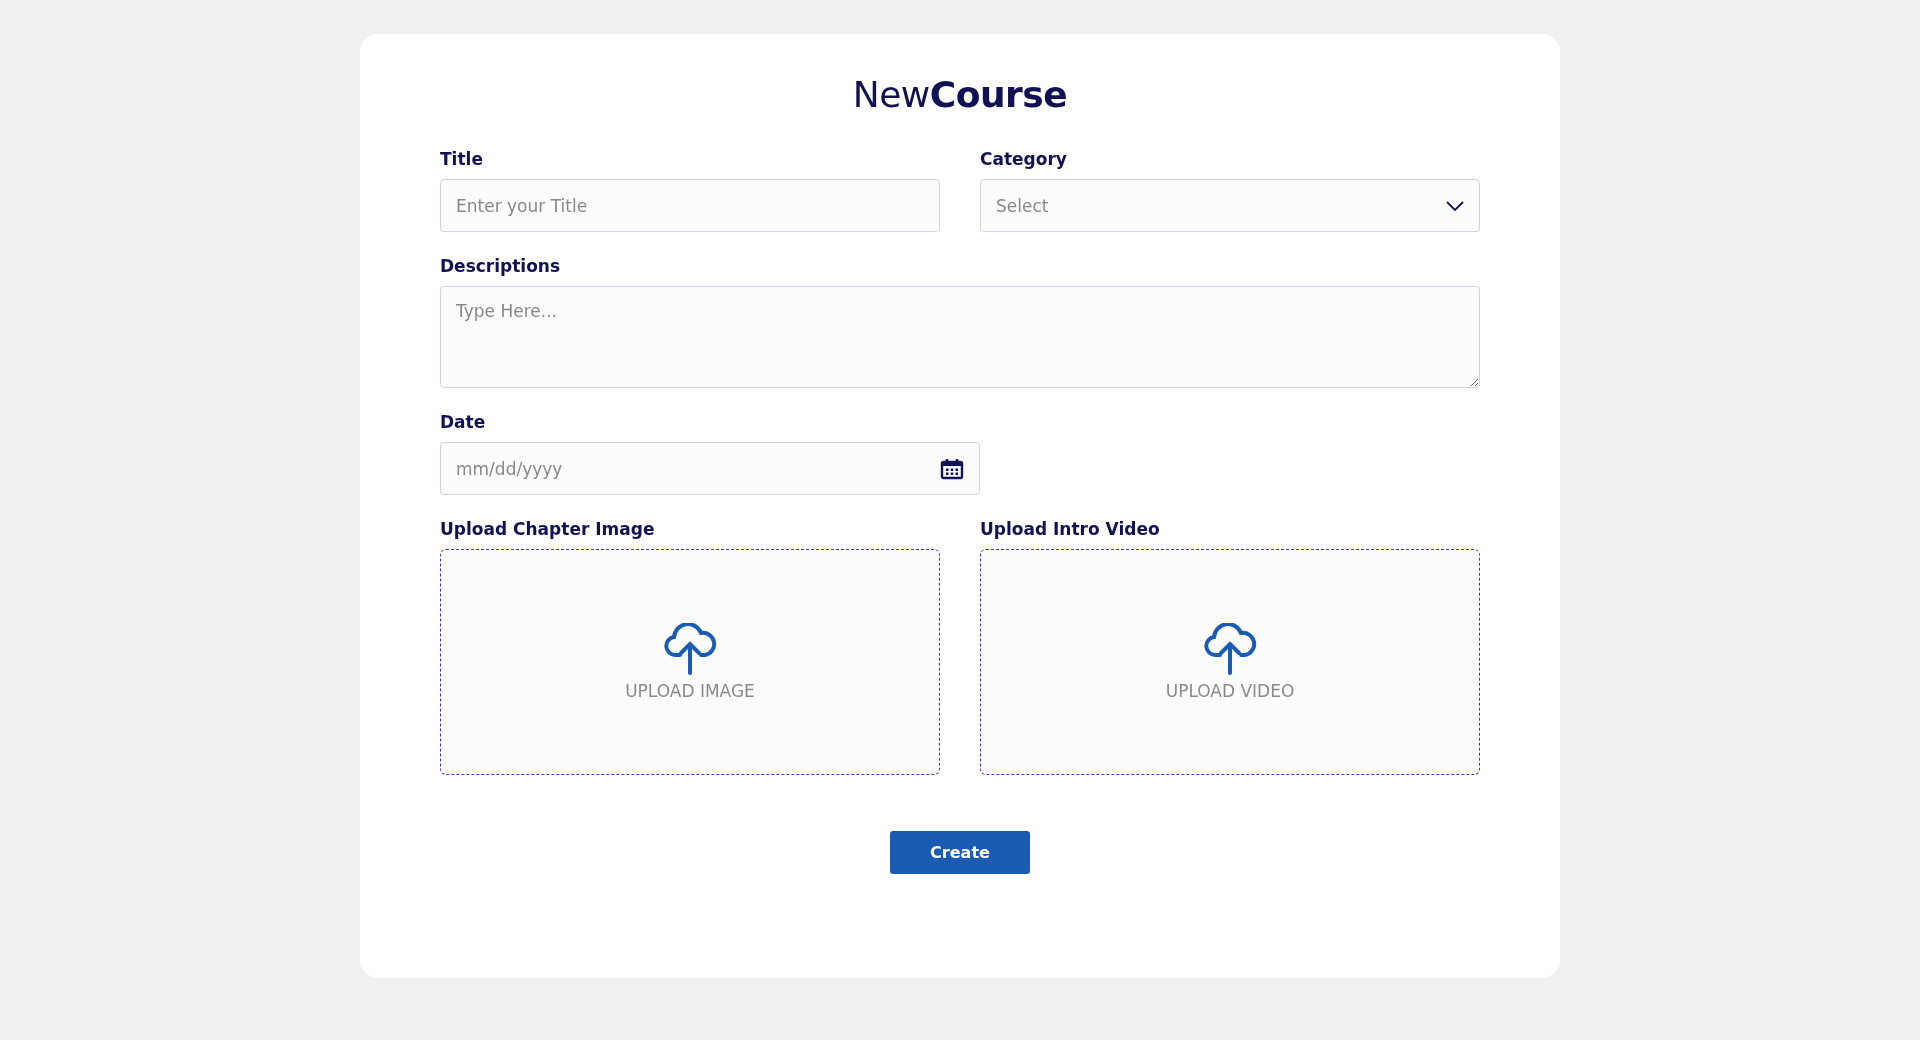 Image resolution: width=1920 pixels, height=1040 pixels. I want to click on date-input: mm/dd/yyyy, so click(710, 468).